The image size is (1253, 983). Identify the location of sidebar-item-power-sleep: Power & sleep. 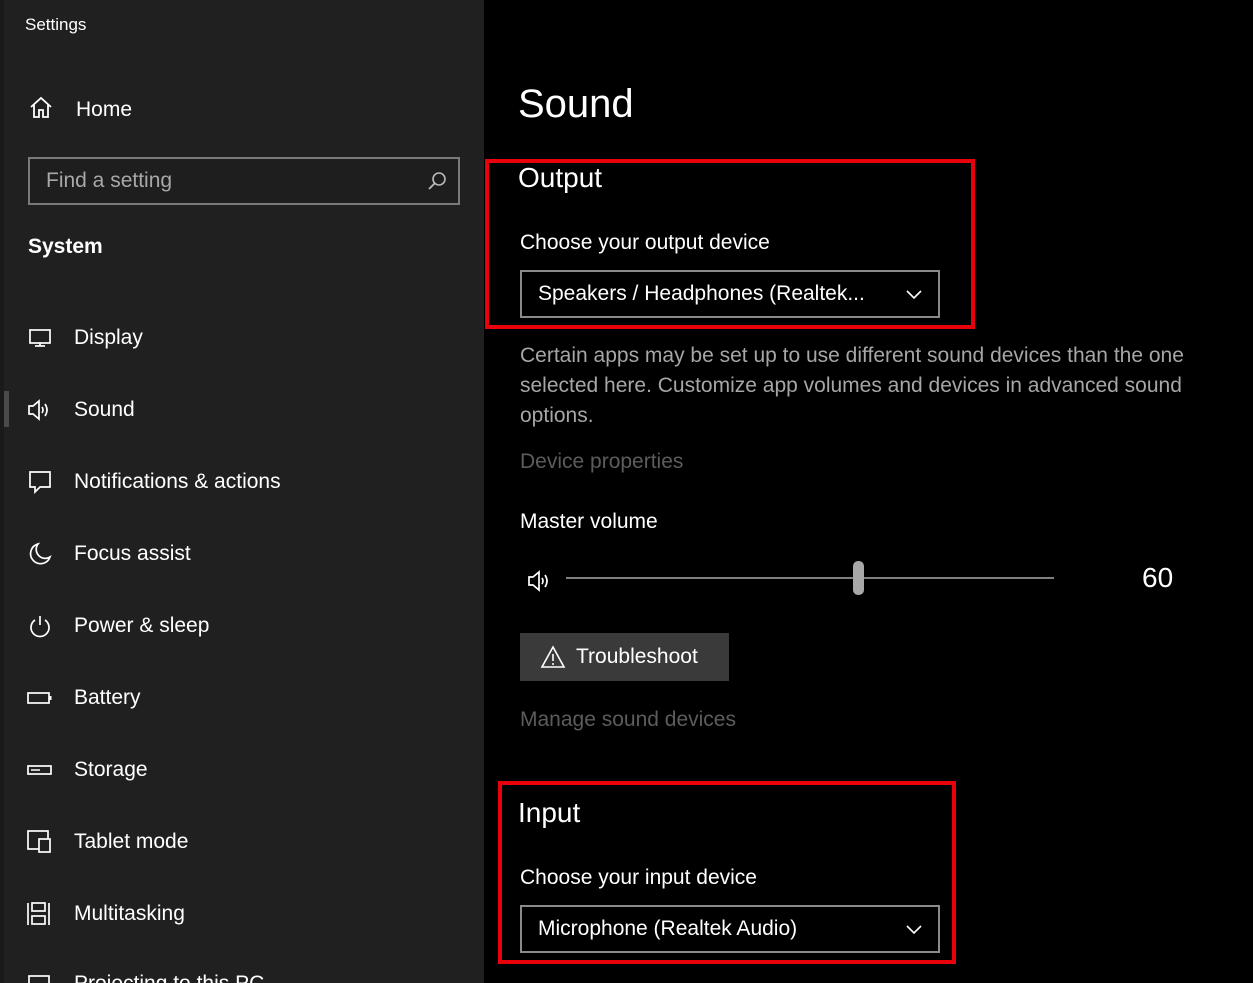
(246, 626).